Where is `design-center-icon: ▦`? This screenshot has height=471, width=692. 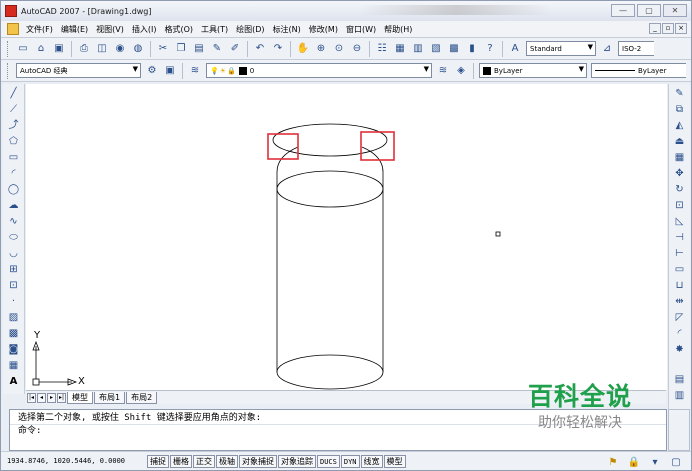 design-center-icon: ▦ is located at coordinates (400, 49).